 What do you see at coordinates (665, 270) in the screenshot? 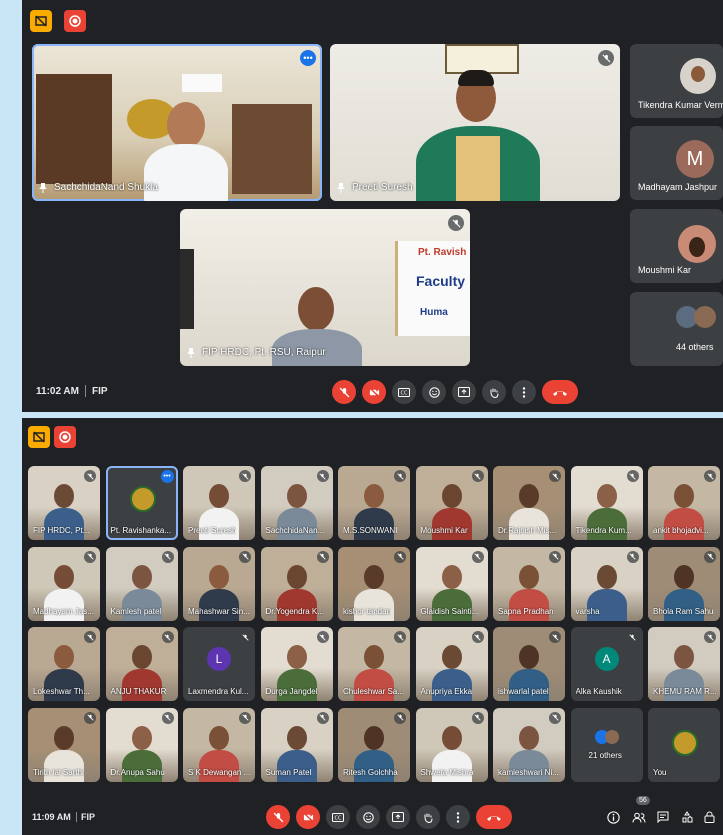
I see `participant-name: Moushmi Kar` at bounding box center [665, 270].